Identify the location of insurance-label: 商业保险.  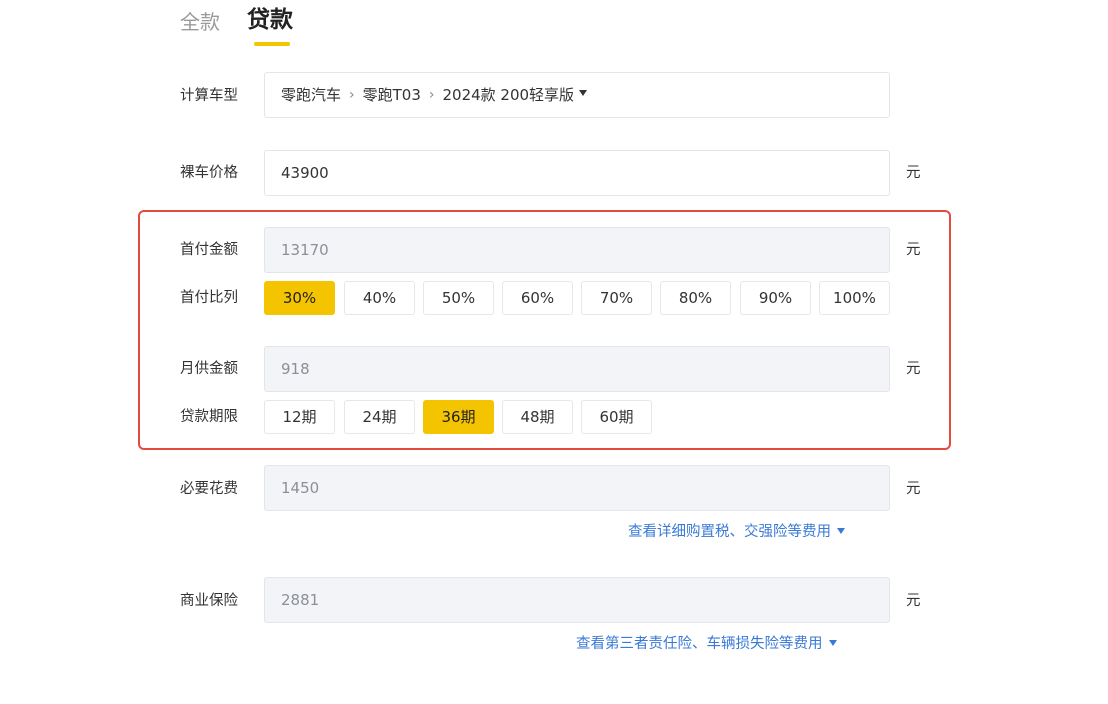
(209, 601).